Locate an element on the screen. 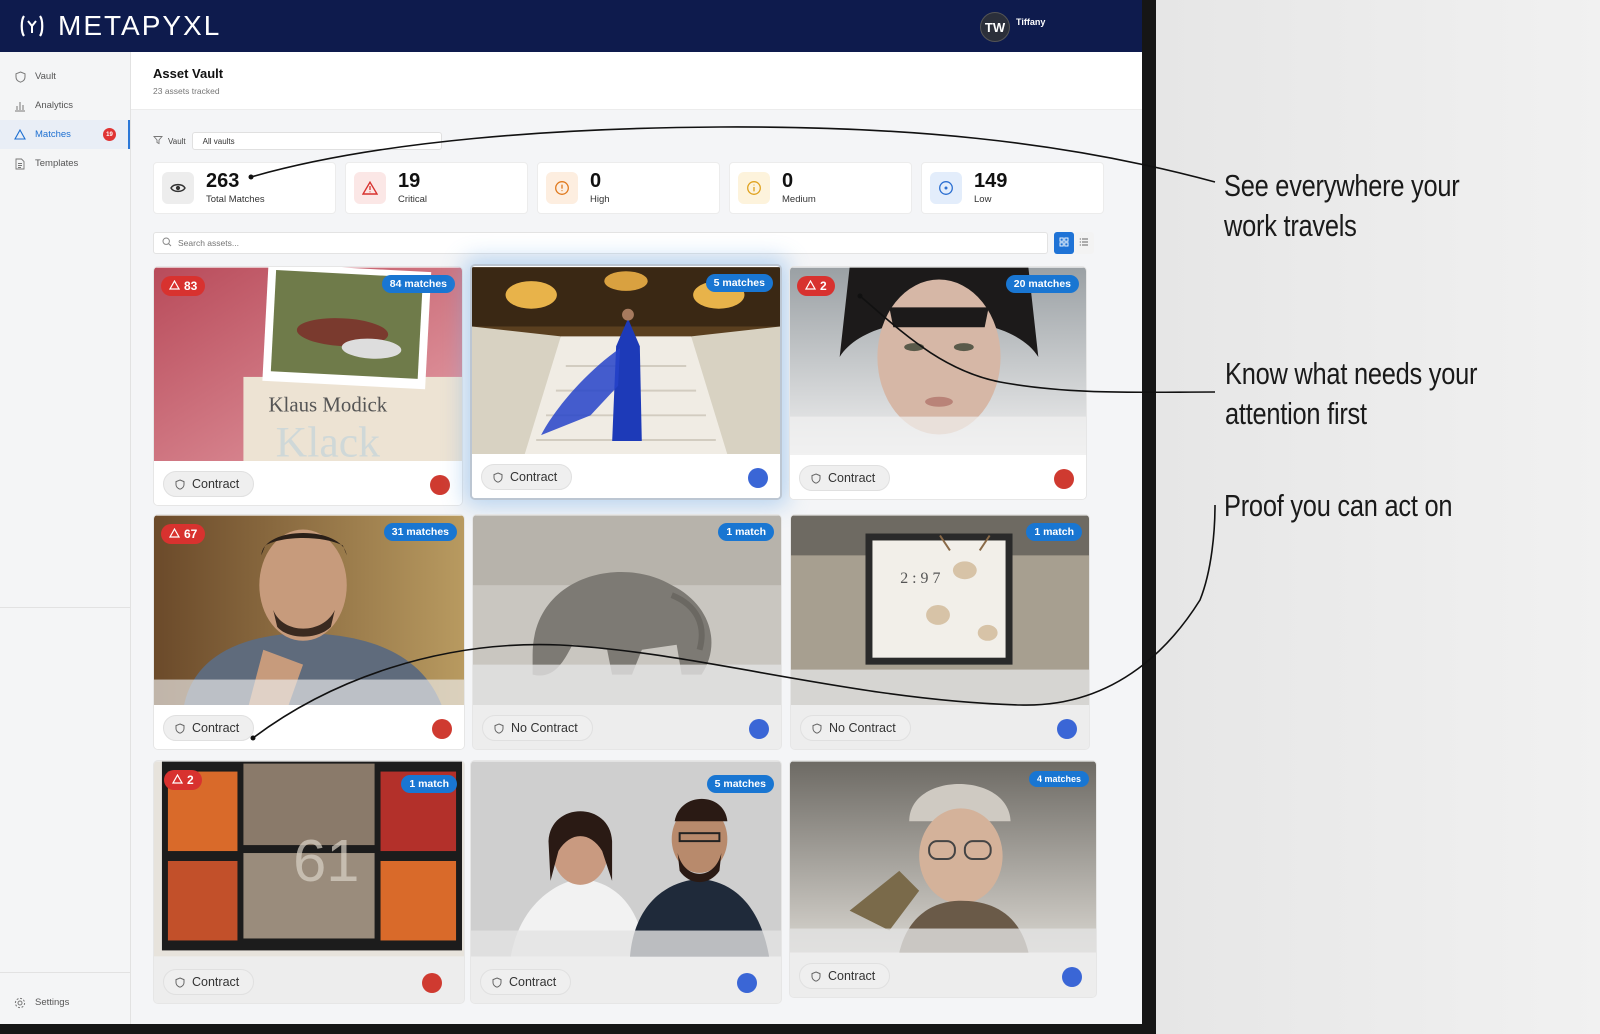 The width and height of the screenshot is (1600, 1034). document-icon is located at coordinates (20, 164).